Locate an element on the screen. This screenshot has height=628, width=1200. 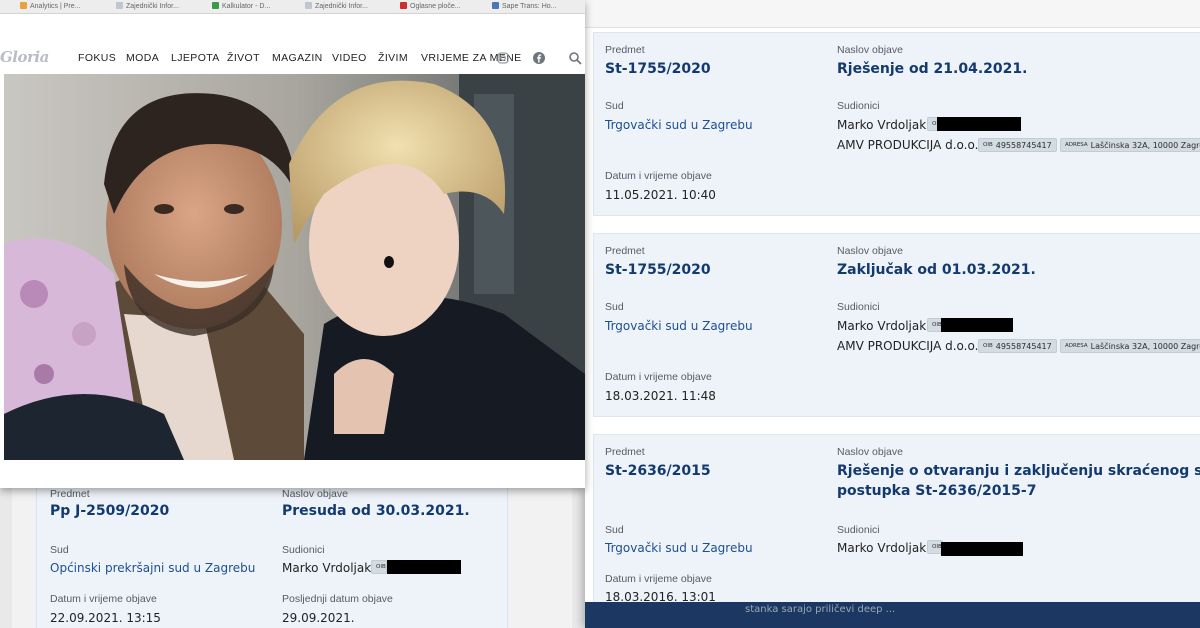
nav-moda: MODA is located at coordinates (142, 58).